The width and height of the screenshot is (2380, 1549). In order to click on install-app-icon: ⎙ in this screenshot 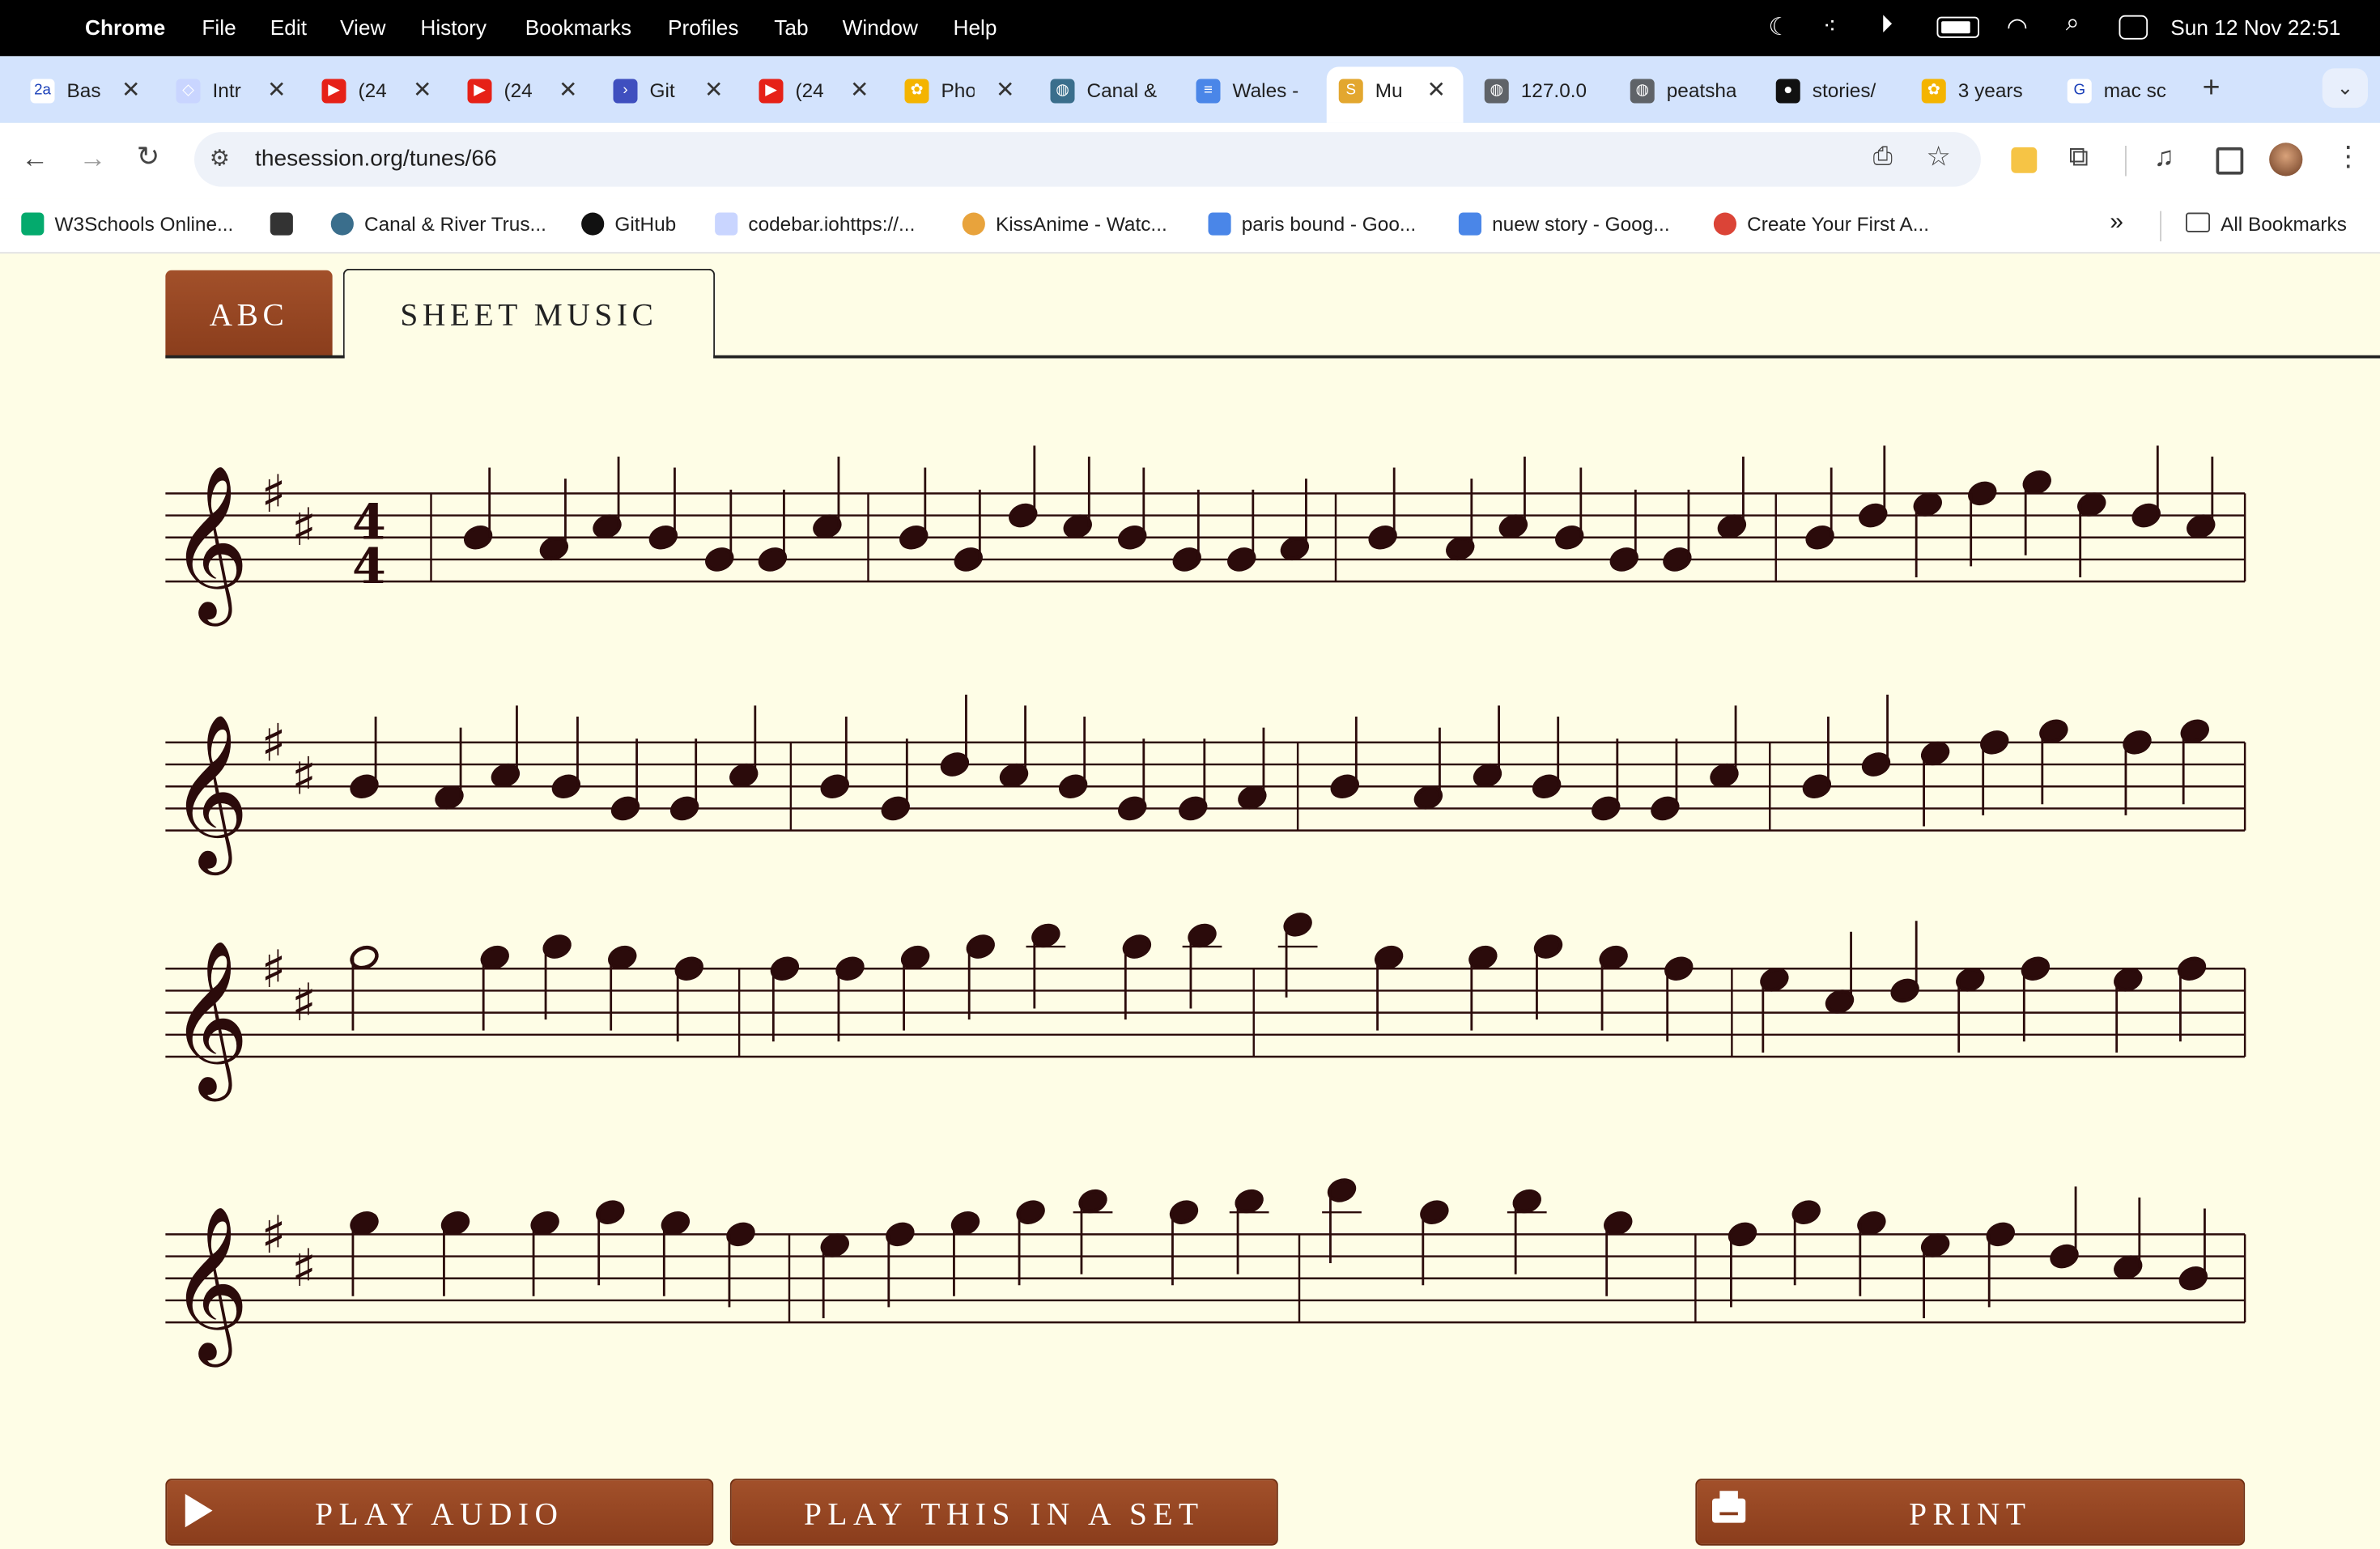, I will do `click(1883, 158)`.